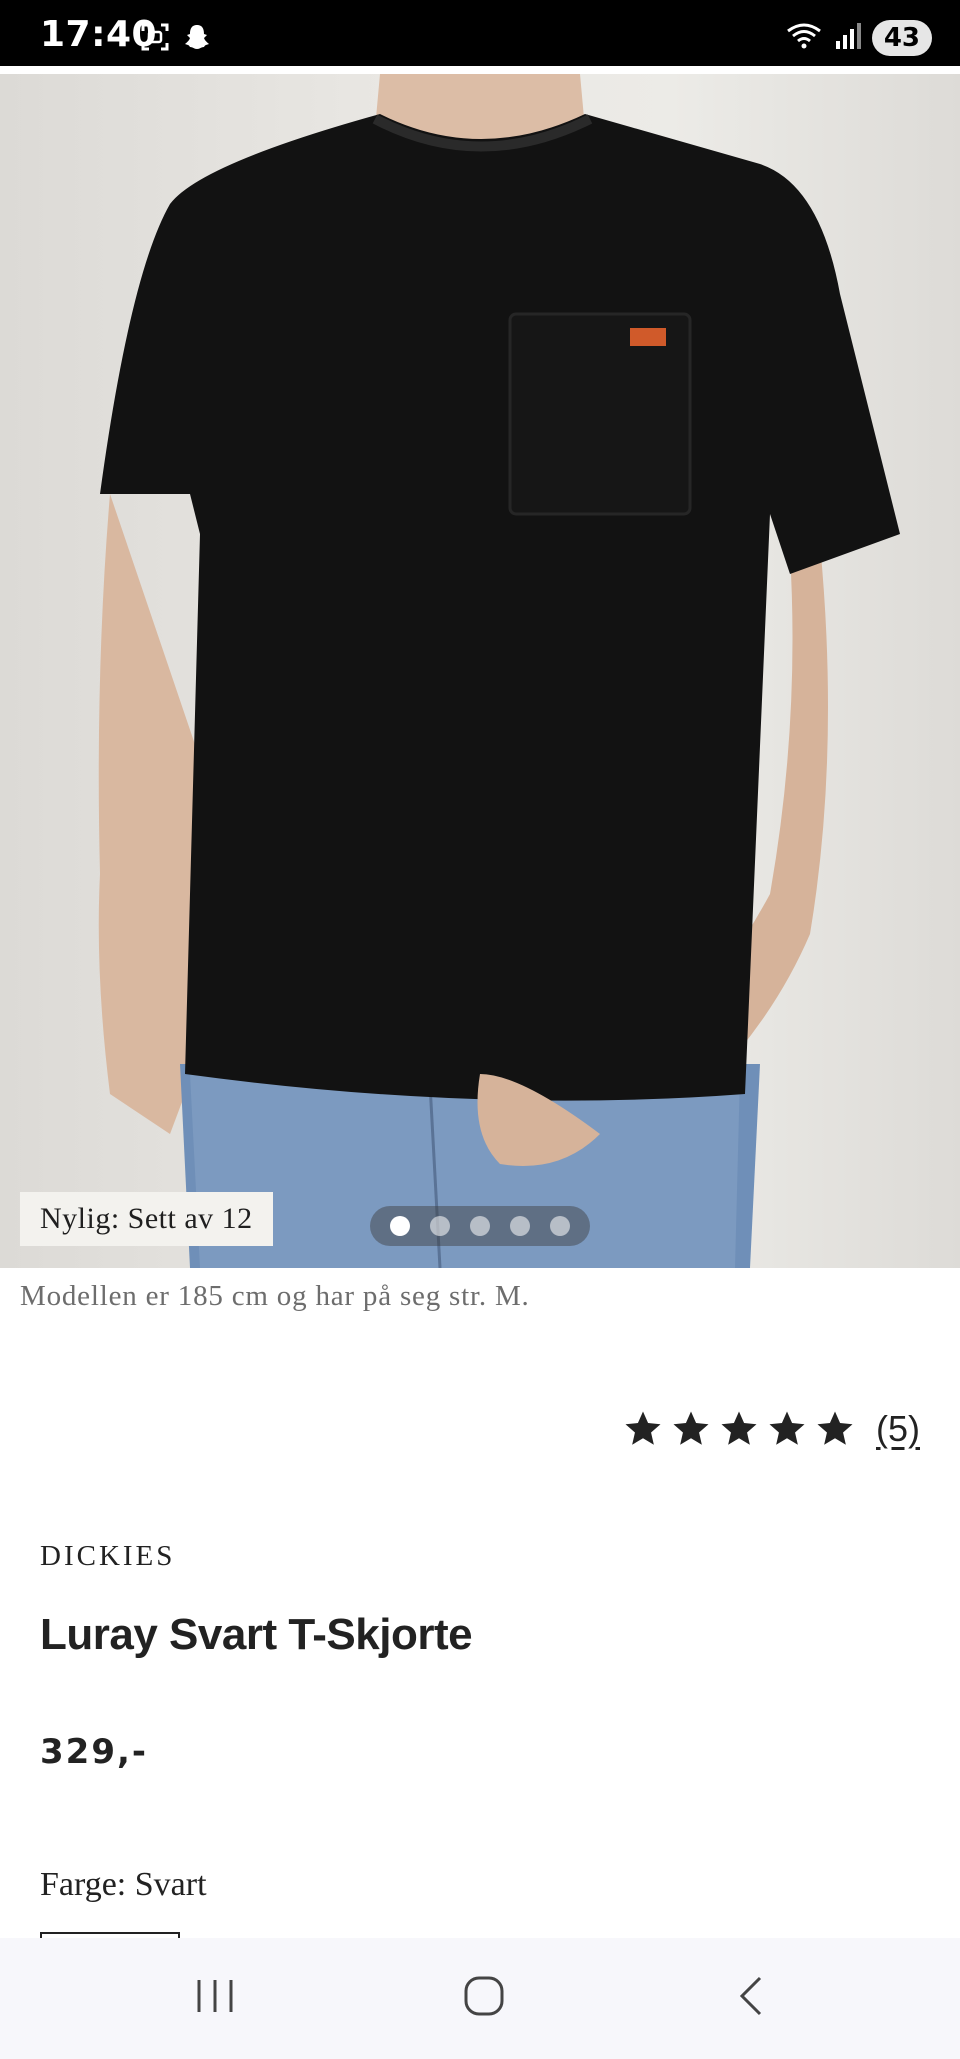 The image size is (960, 2059). I want to click on brand-name: DICKIES, so click(107, 1556).